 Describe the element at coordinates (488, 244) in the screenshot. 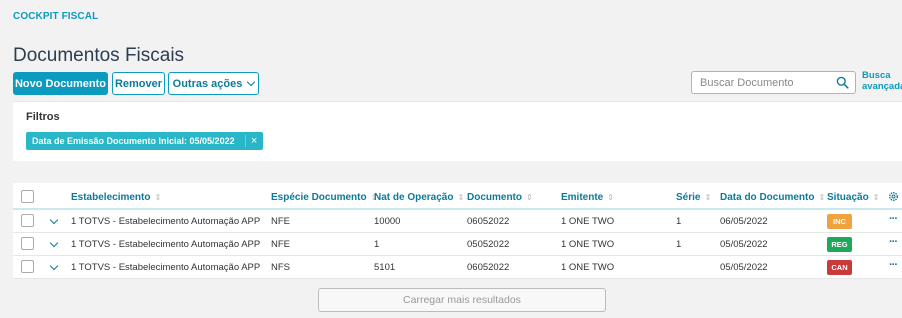

I see `cell-document: 05052022` at that location.